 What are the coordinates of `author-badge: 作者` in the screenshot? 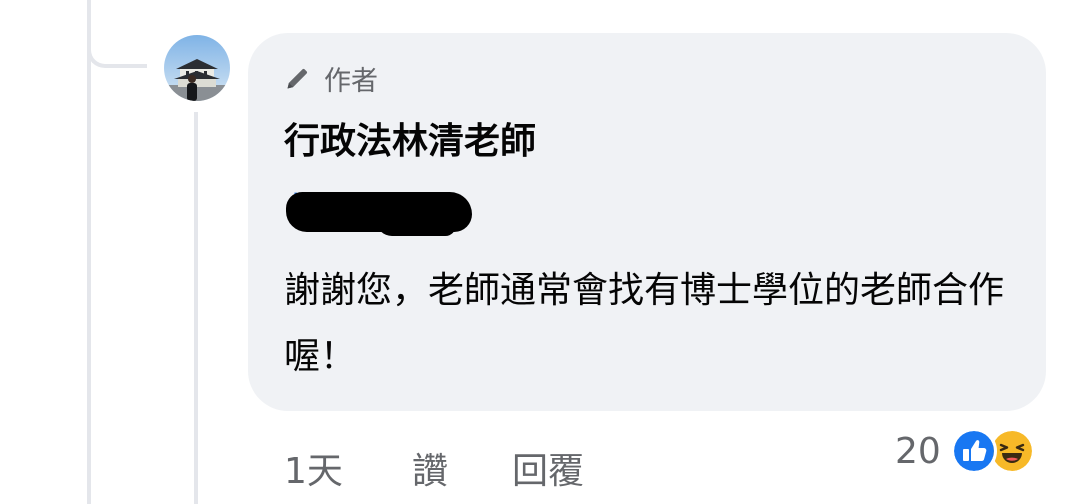 It's located at (331, 78).